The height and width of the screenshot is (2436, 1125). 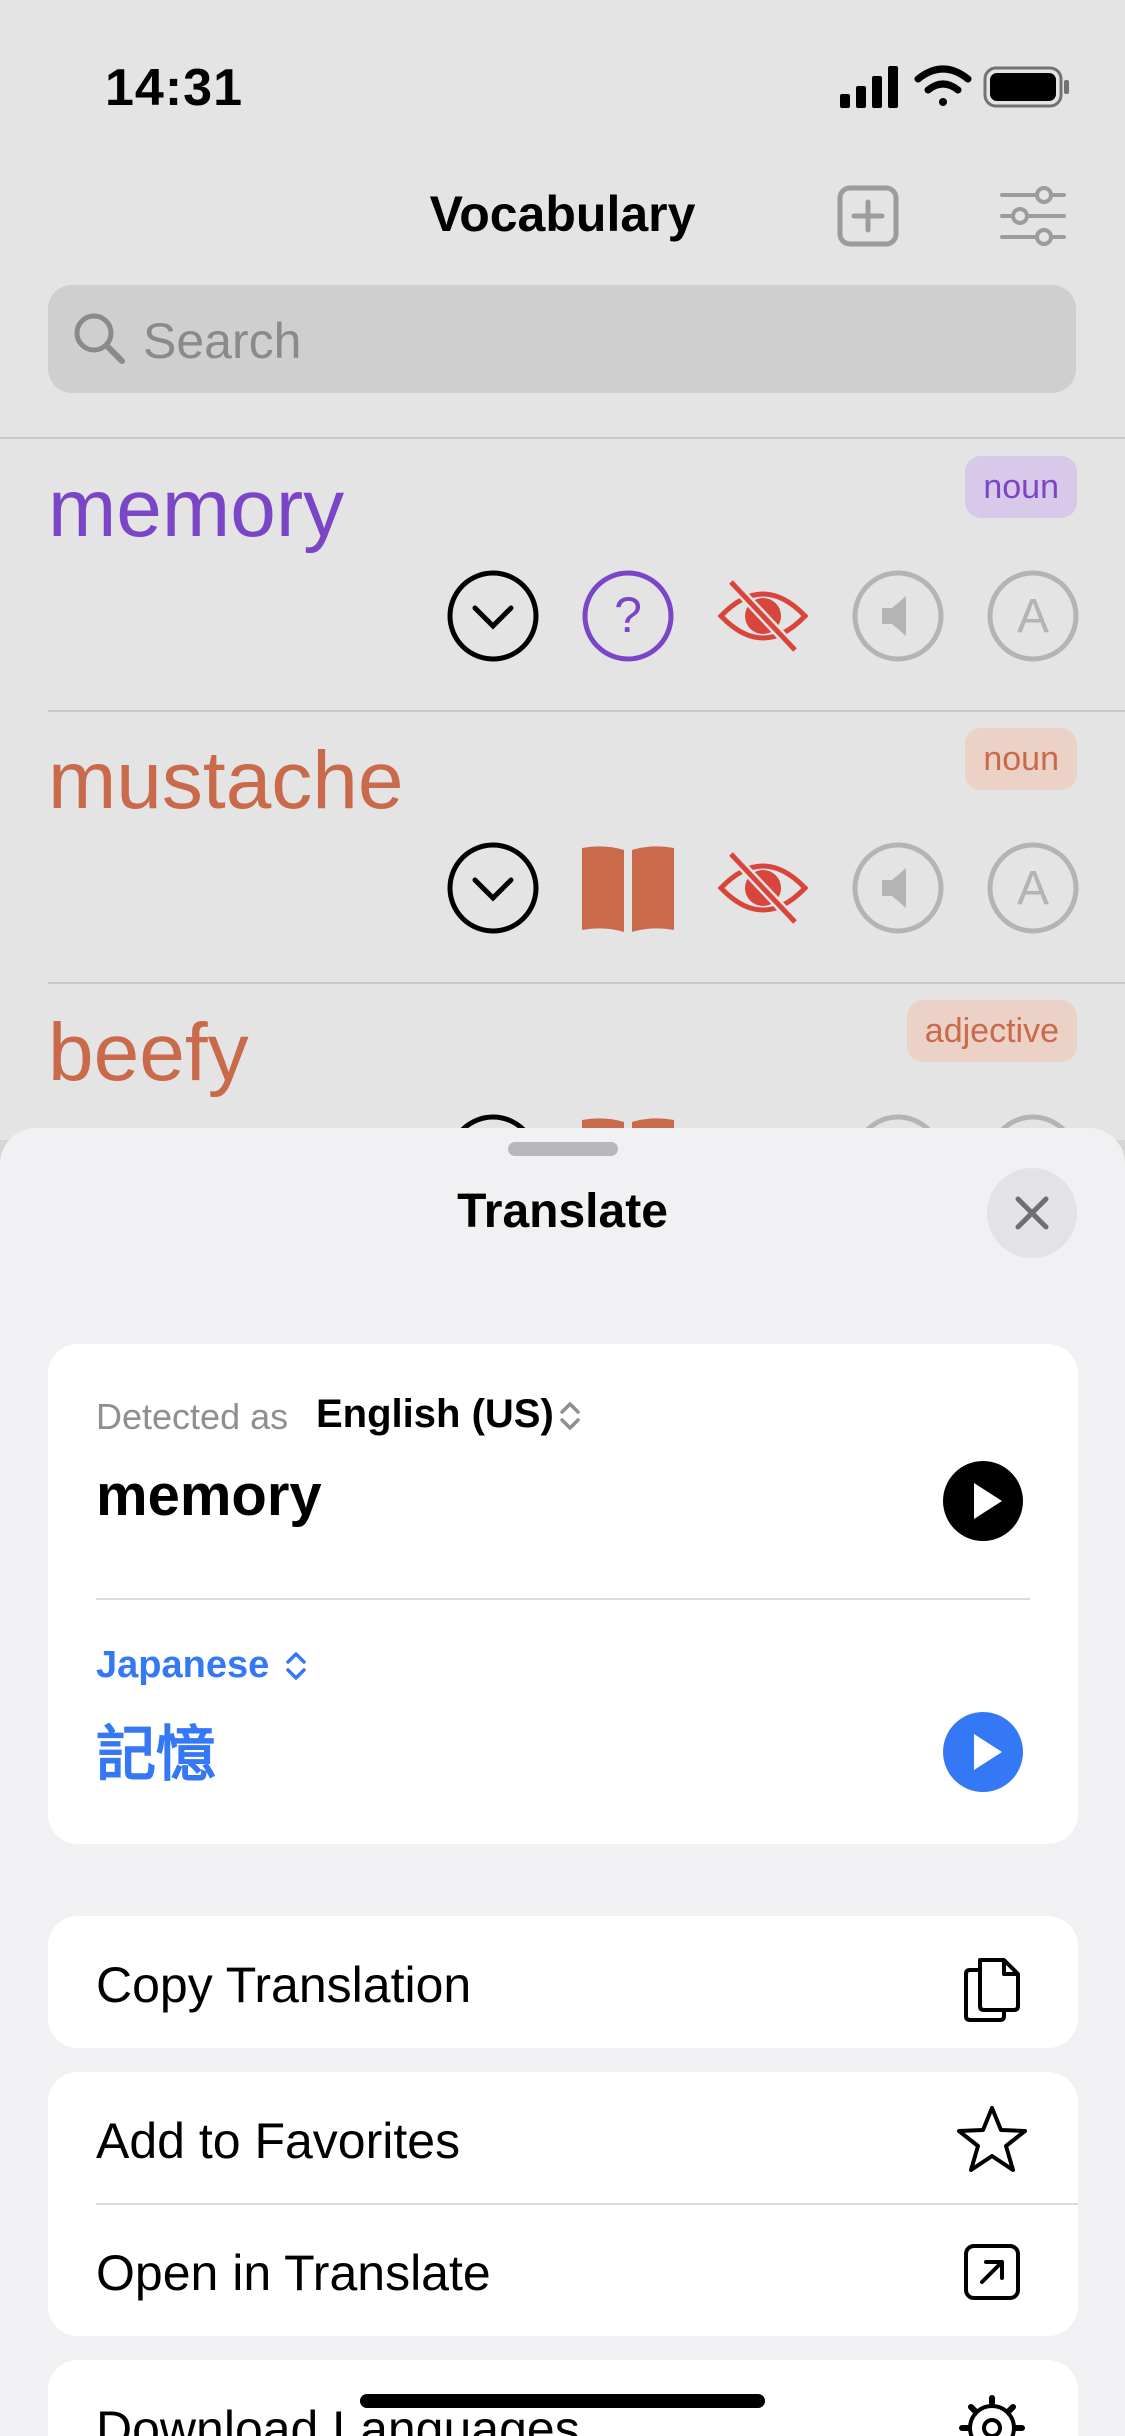 What do you see at coordinates (156, 1754) in the screenshot?
I see `translated-text: 記憶` at bounding box center [156, 1754].